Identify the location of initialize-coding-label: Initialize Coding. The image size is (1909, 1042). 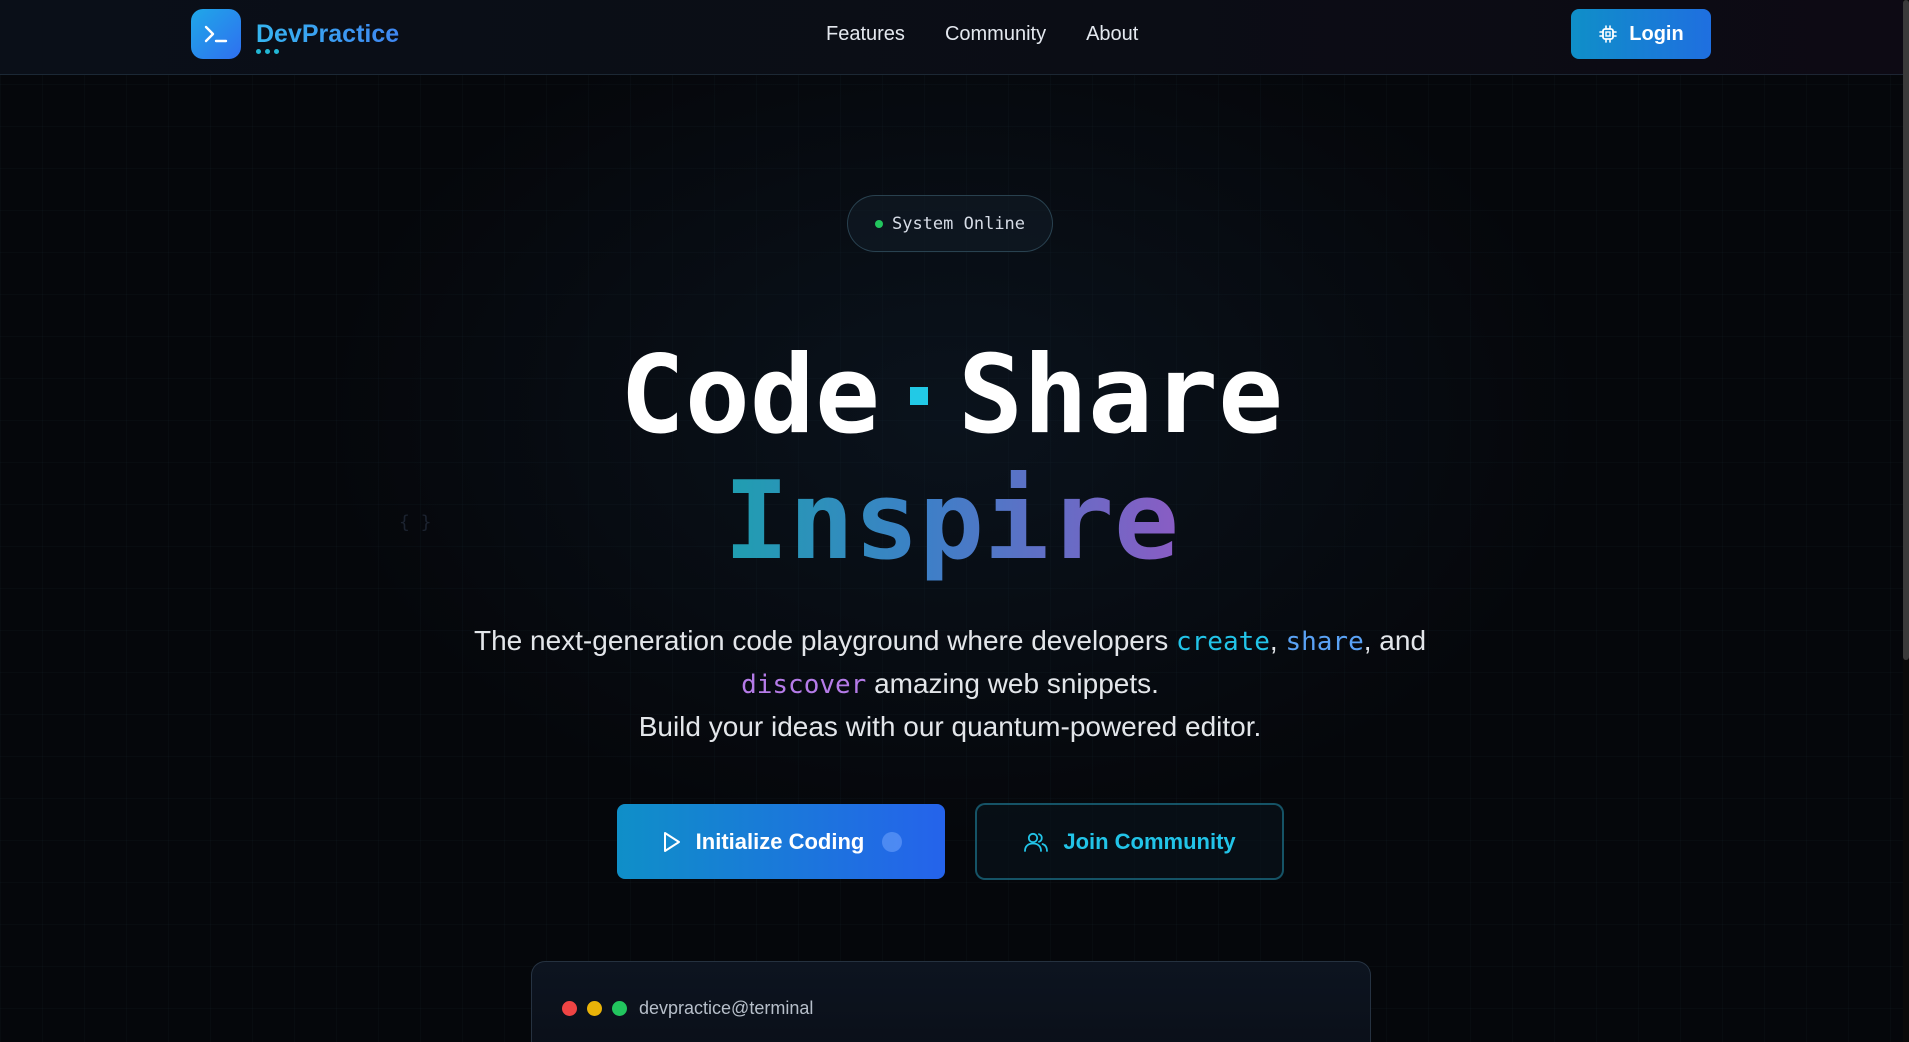
(780, 841).